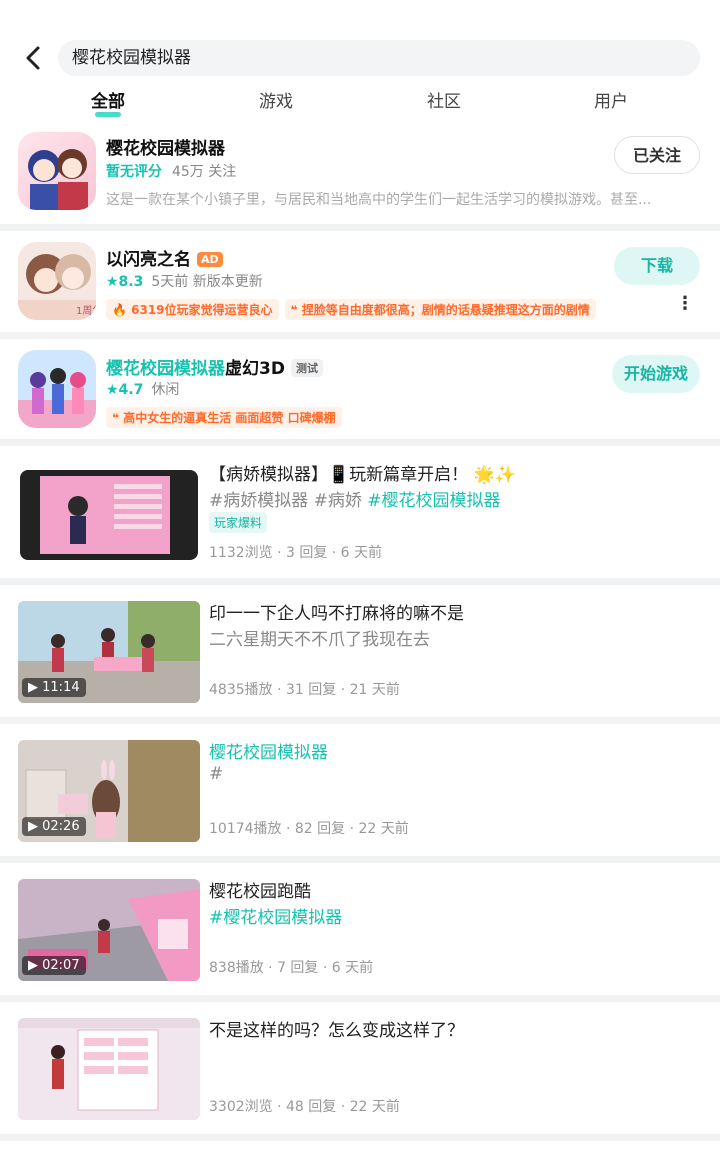 This screenshot has height=1152, width=720. I want to click on rating-score: ★4.7, so click(125, 390).